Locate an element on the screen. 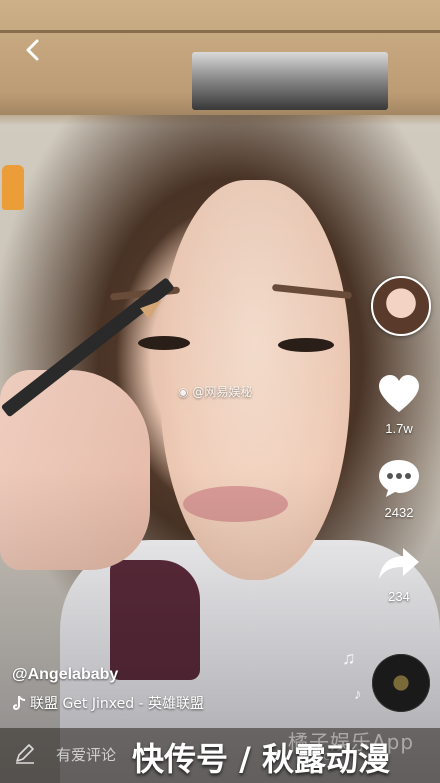  share-count: 234 is located at coordinates (399, 596).